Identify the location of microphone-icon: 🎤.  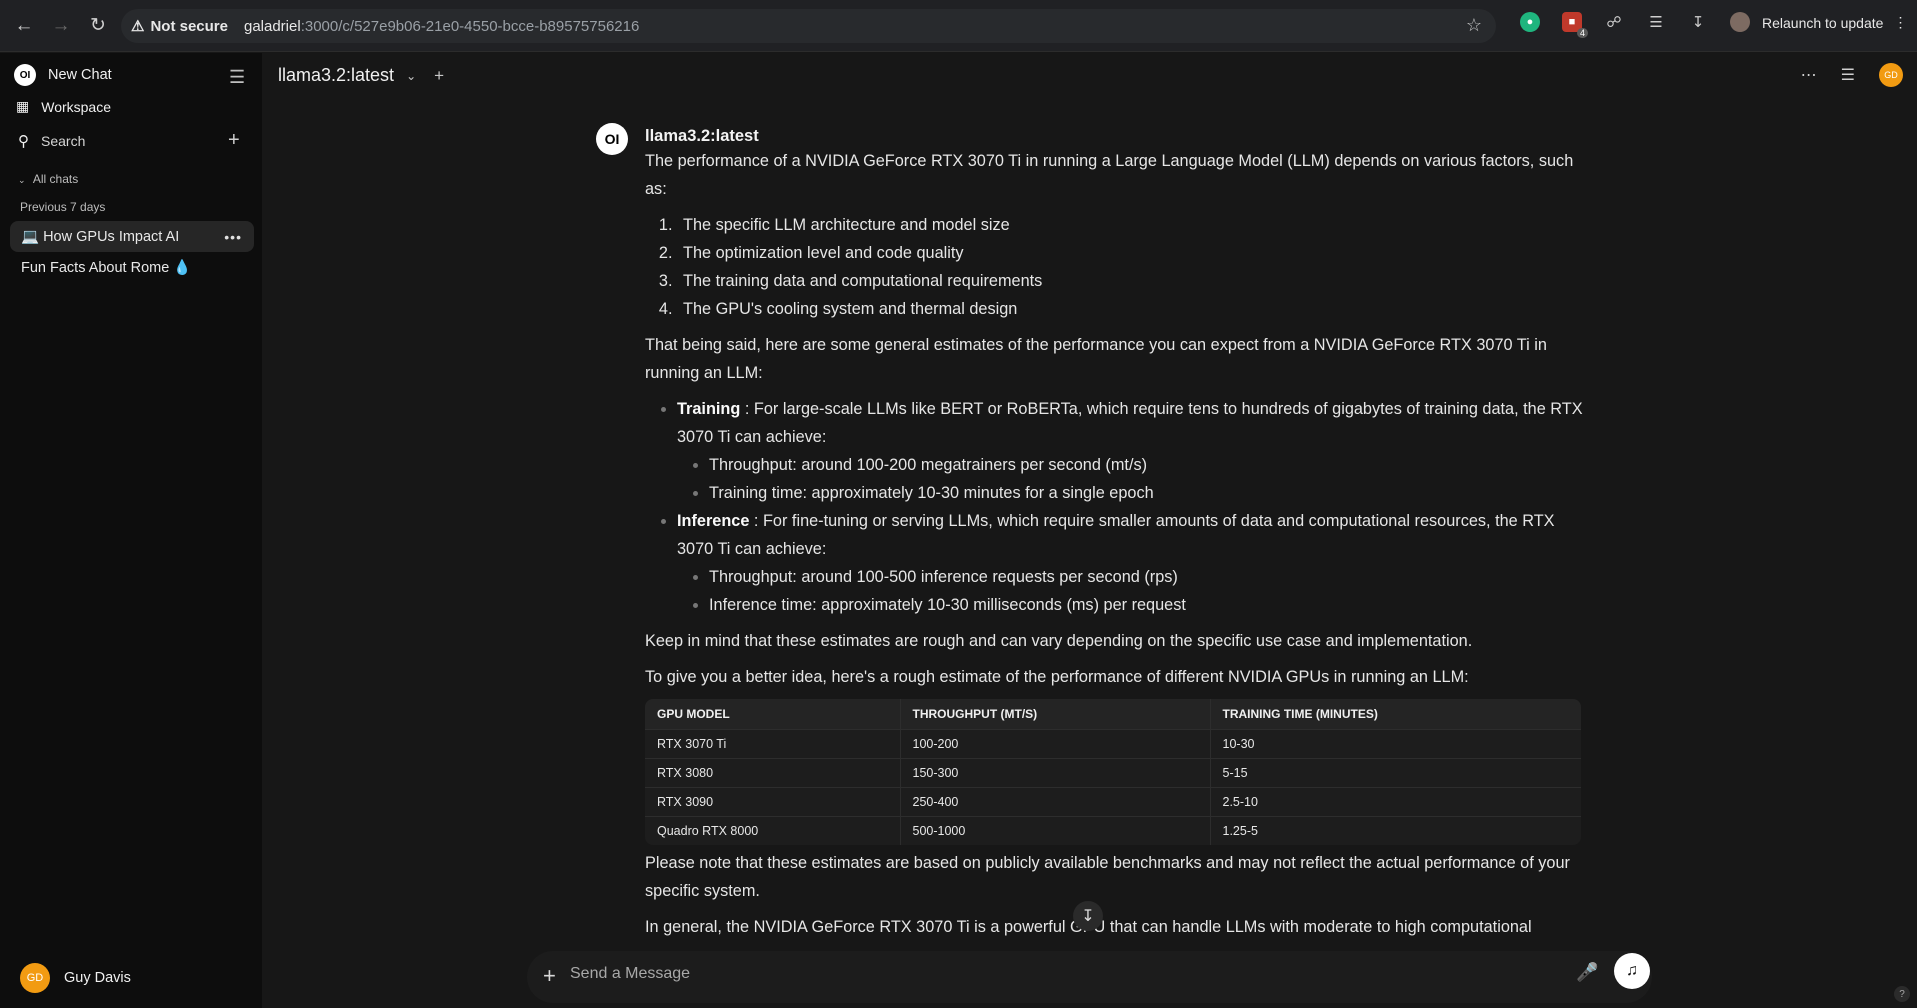
(1587, 972).